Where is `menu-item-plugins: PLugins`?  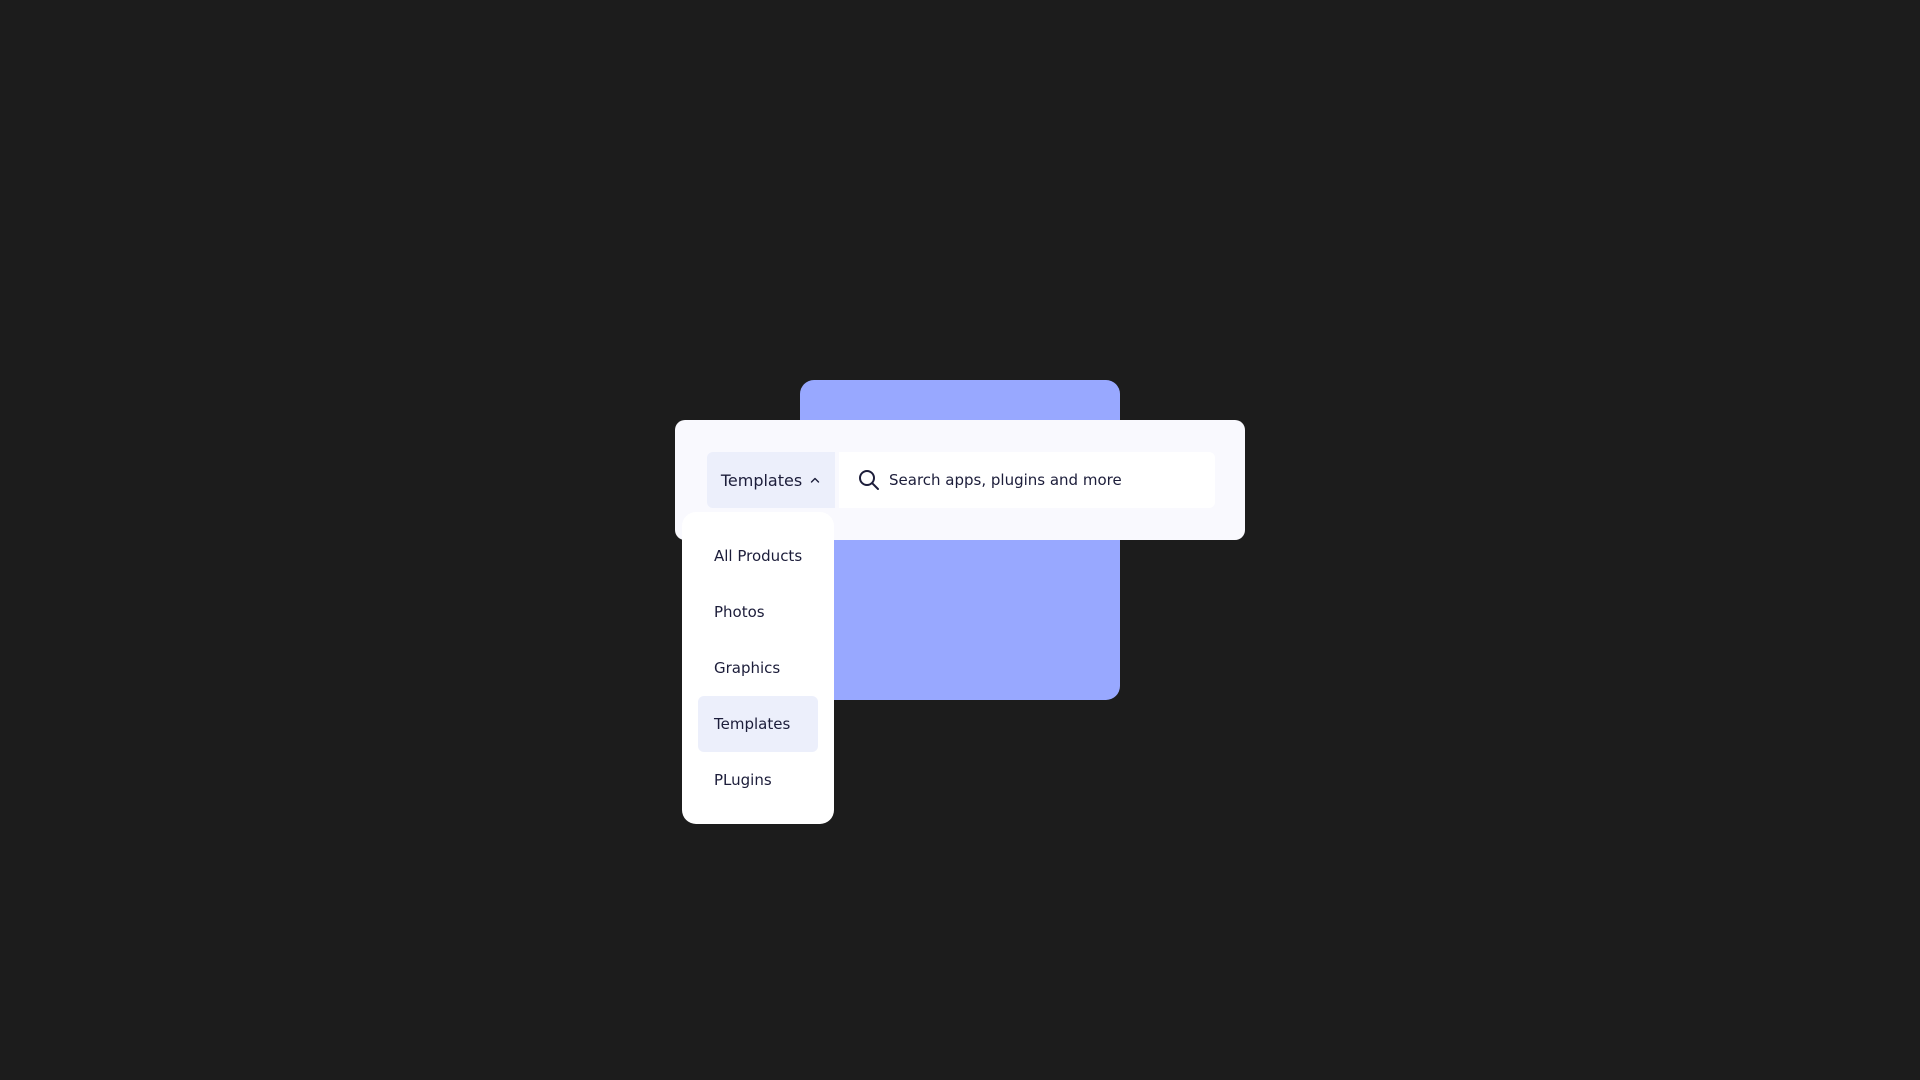
menu-item-plugins: PLugins is located at coordinates (758, 780).